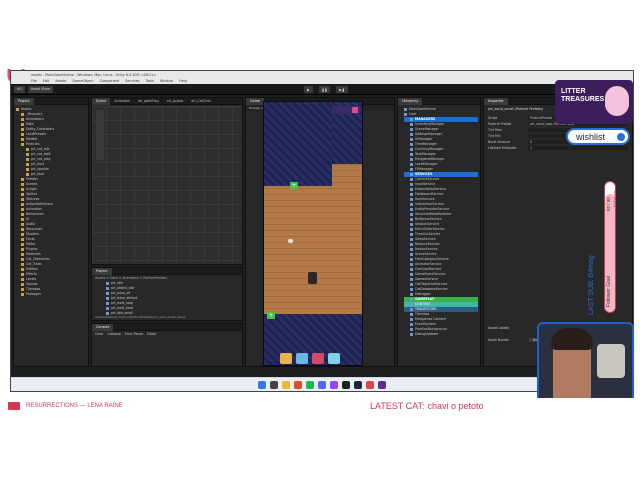 Image resolution: width=640 pixels, height=480 pixels. I want to click on field-value: 1, so click(578, 148).